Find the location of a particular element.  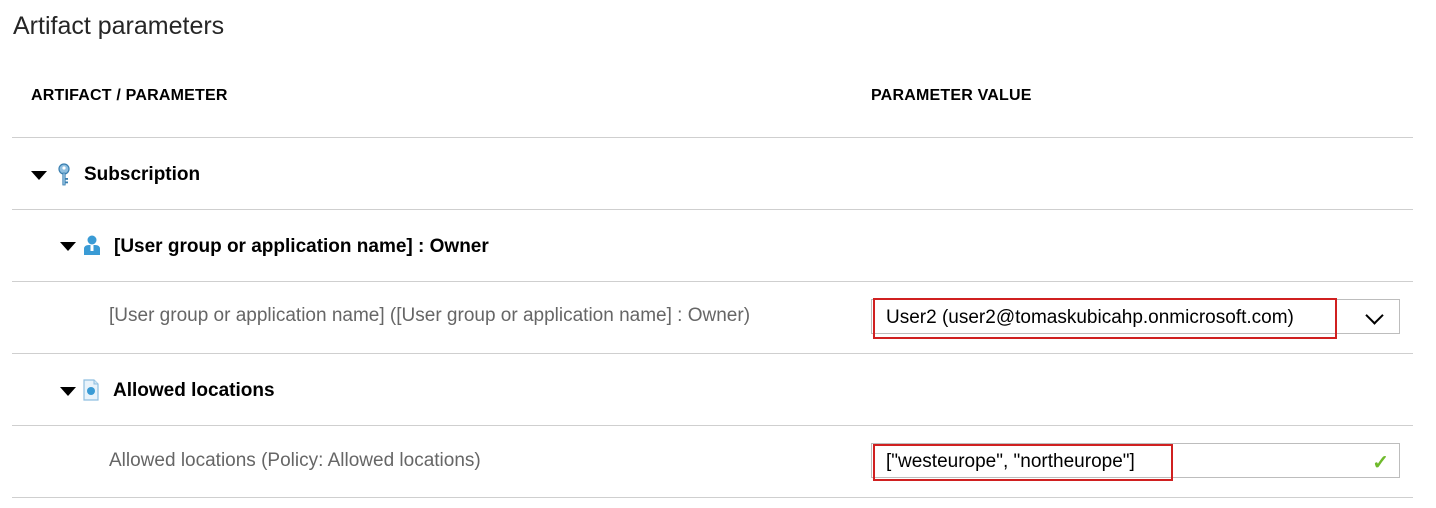

policy-icon is located at coordinates (91, 392).